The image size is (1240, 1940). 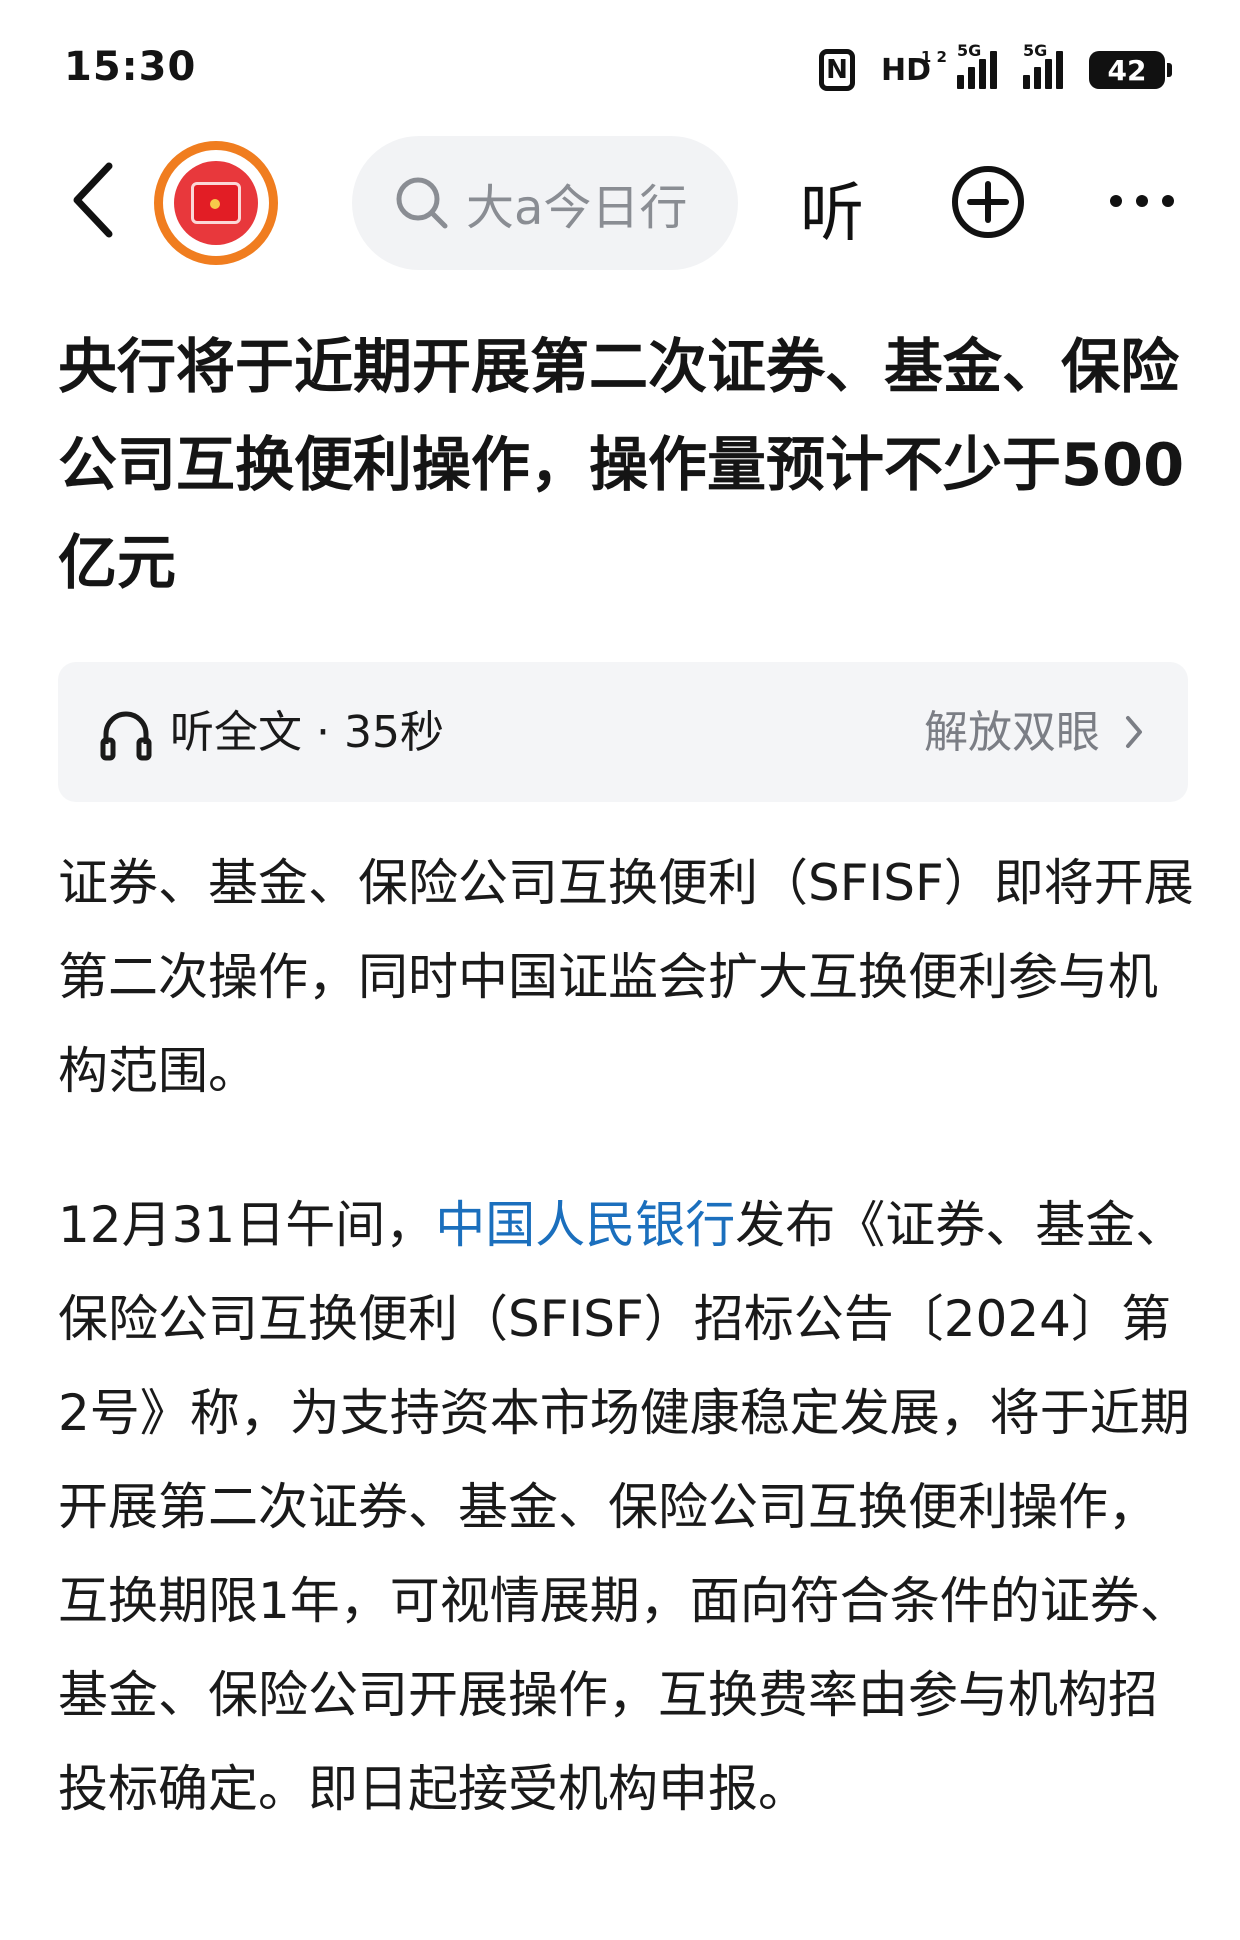 What do you see at coordinates (1142, 201) in the screenshot?
I see `more-icon` at bounding box center [1142, 201].